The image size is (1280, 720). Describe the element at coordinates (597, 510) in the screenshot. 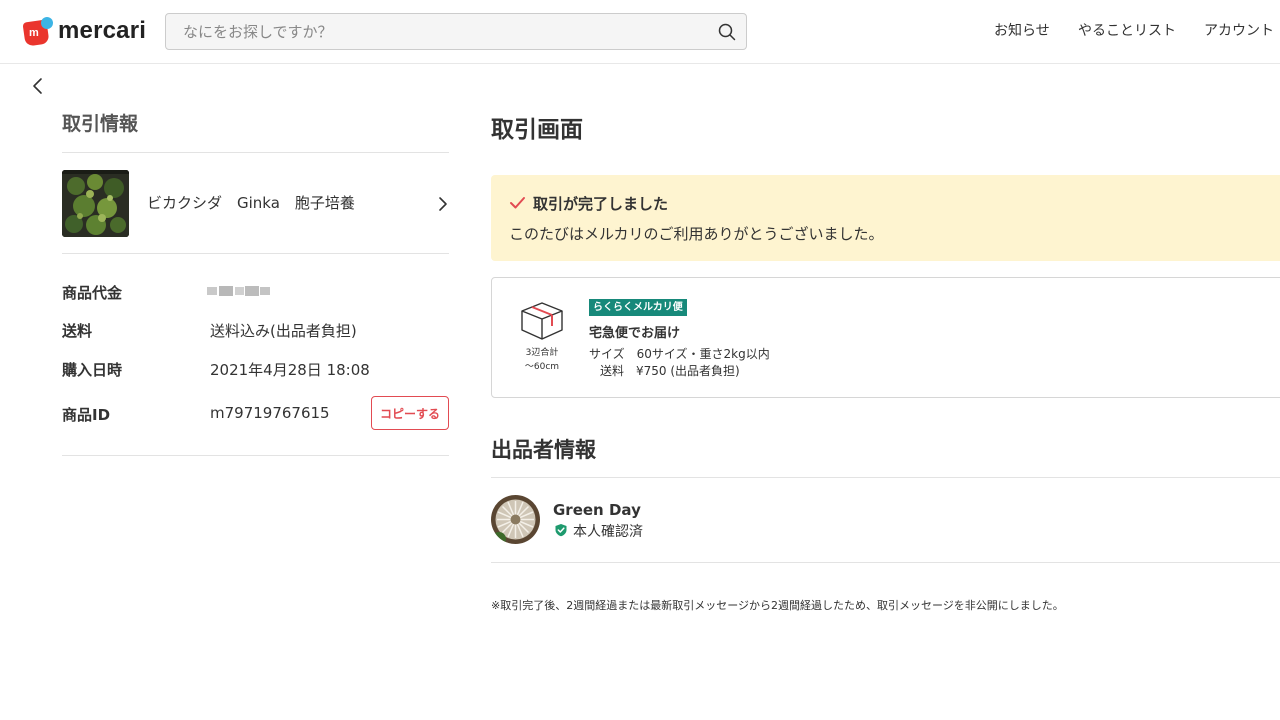

I see `seller-name: Green Day` at that location.